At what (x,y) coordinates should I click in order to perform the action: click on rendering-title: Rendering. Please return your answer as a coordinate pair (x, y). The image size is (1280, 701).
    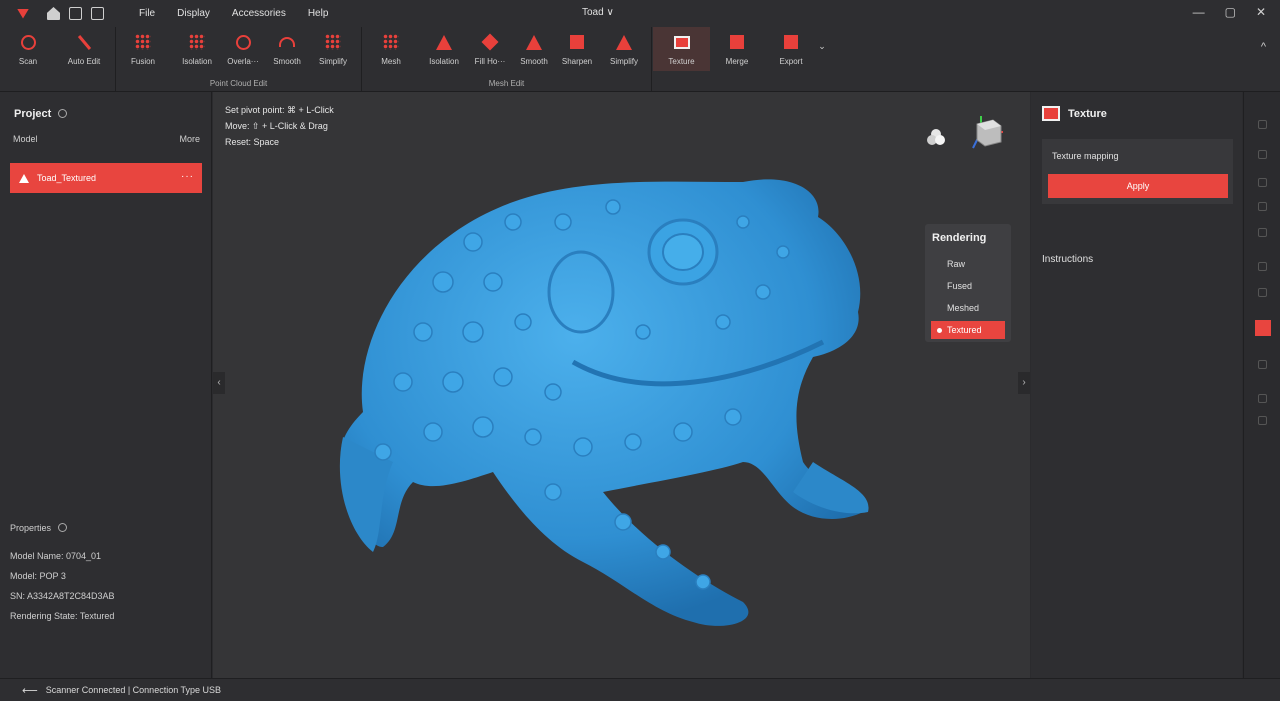
    Looking at the image, I should click on (959, 238).